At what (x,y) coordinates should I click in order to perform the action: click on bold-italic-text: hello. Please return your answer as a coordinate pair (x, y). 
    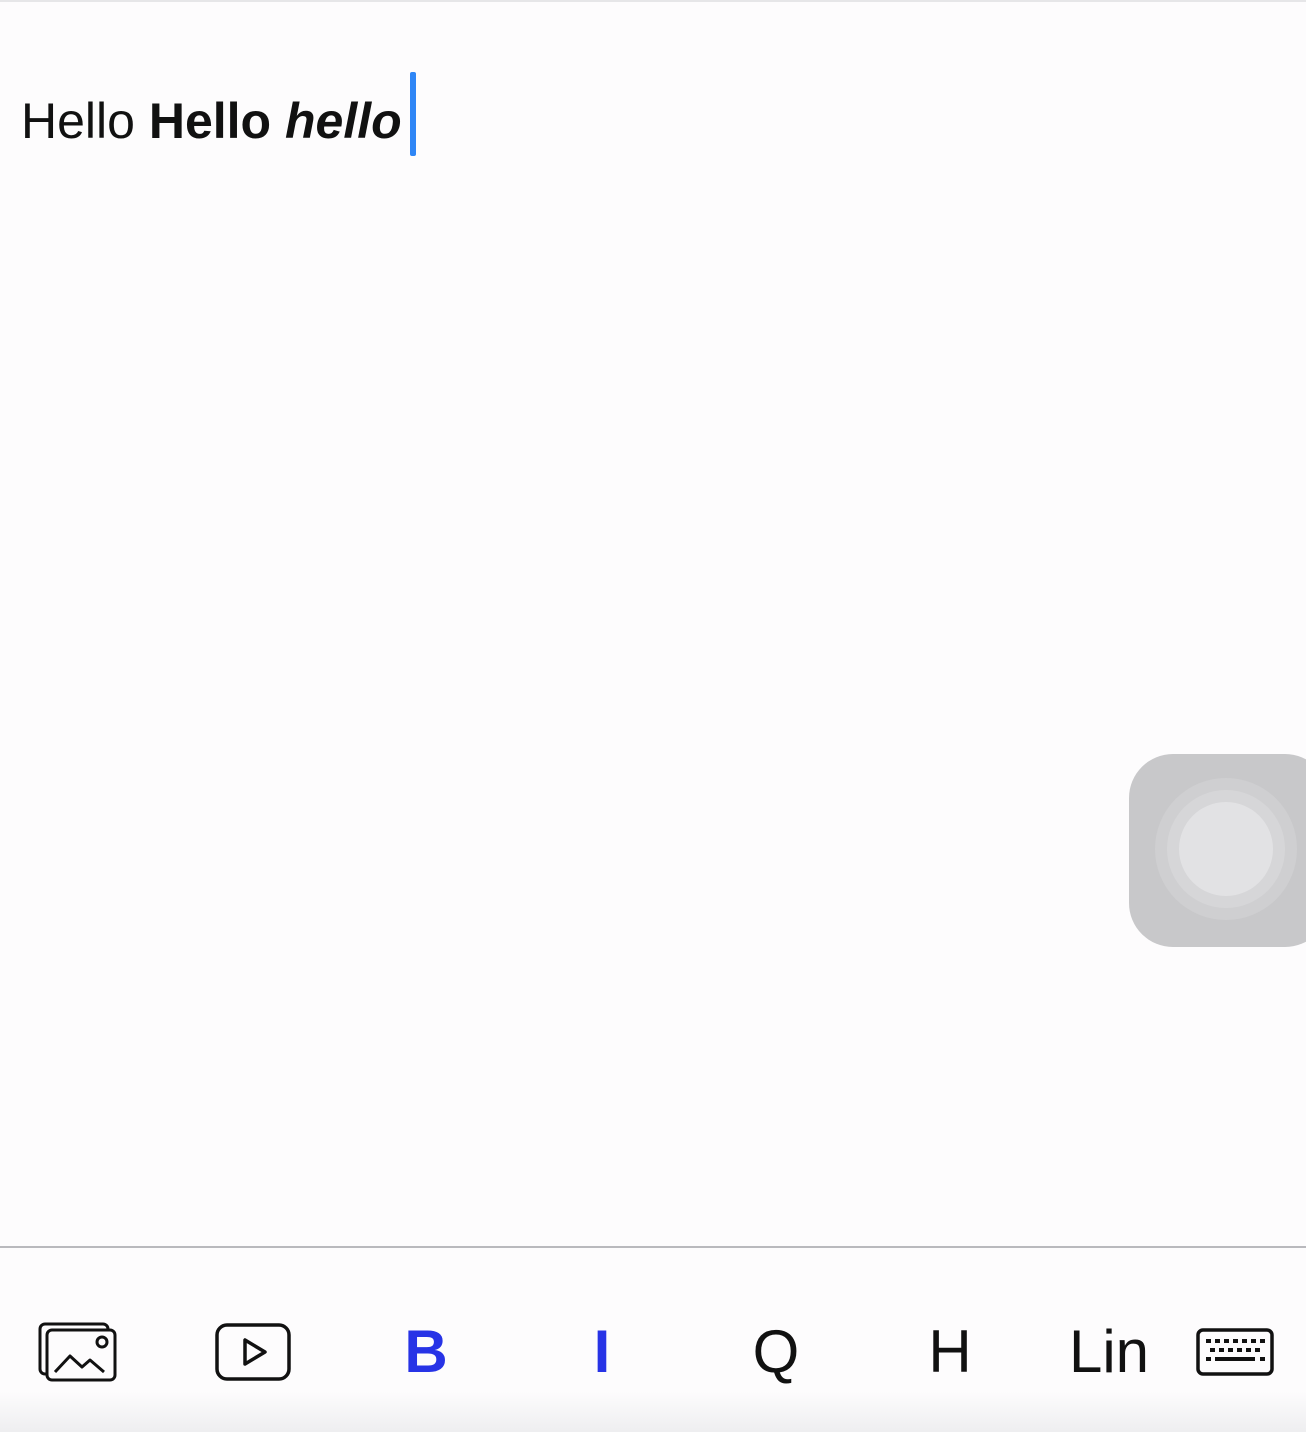
    Looking at the image, I should click on (343, 121).